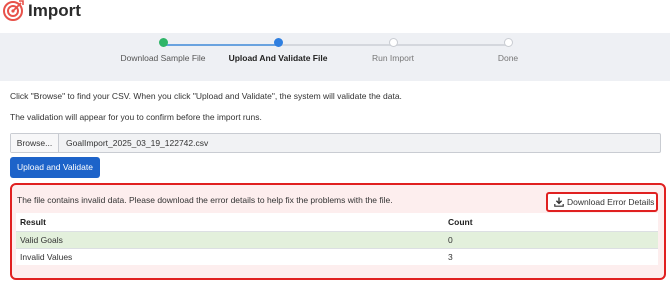  Describe the element at coordinates (54, 10) in the screenshot. I see `page-title: Import` at that location.